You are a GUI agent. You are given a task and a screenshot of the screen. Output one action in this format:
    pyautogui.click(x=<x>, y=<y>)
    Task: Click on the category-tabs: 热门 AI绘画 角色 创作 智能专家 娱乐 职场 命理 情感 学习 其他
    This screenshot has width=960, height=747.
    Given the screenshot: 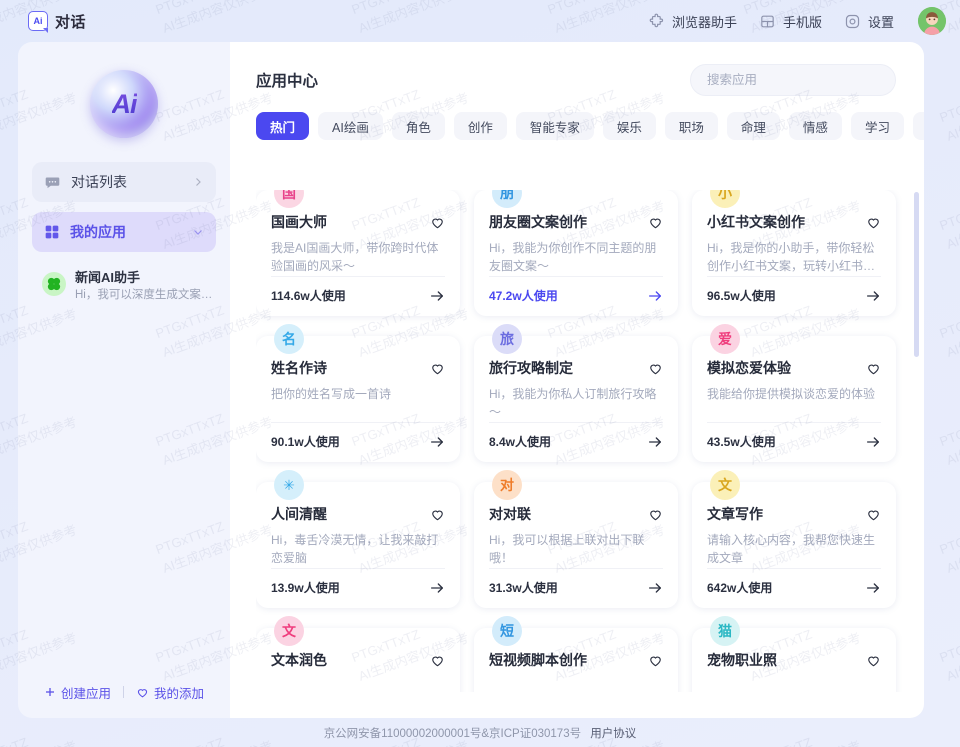 What is the action you would take?
    pyautogui.click(x=590, y=126)
    